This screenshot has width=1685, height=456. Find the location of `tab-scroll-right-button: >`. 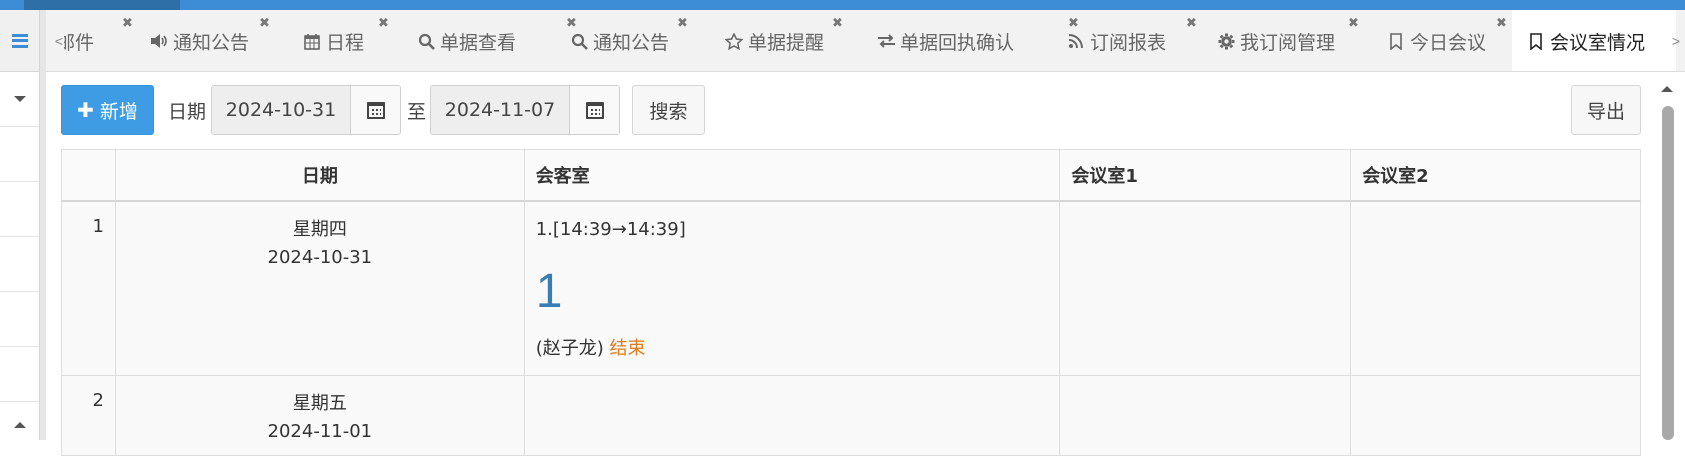

tab-scroll-right-button: > is located at coordinates (1676, 40).